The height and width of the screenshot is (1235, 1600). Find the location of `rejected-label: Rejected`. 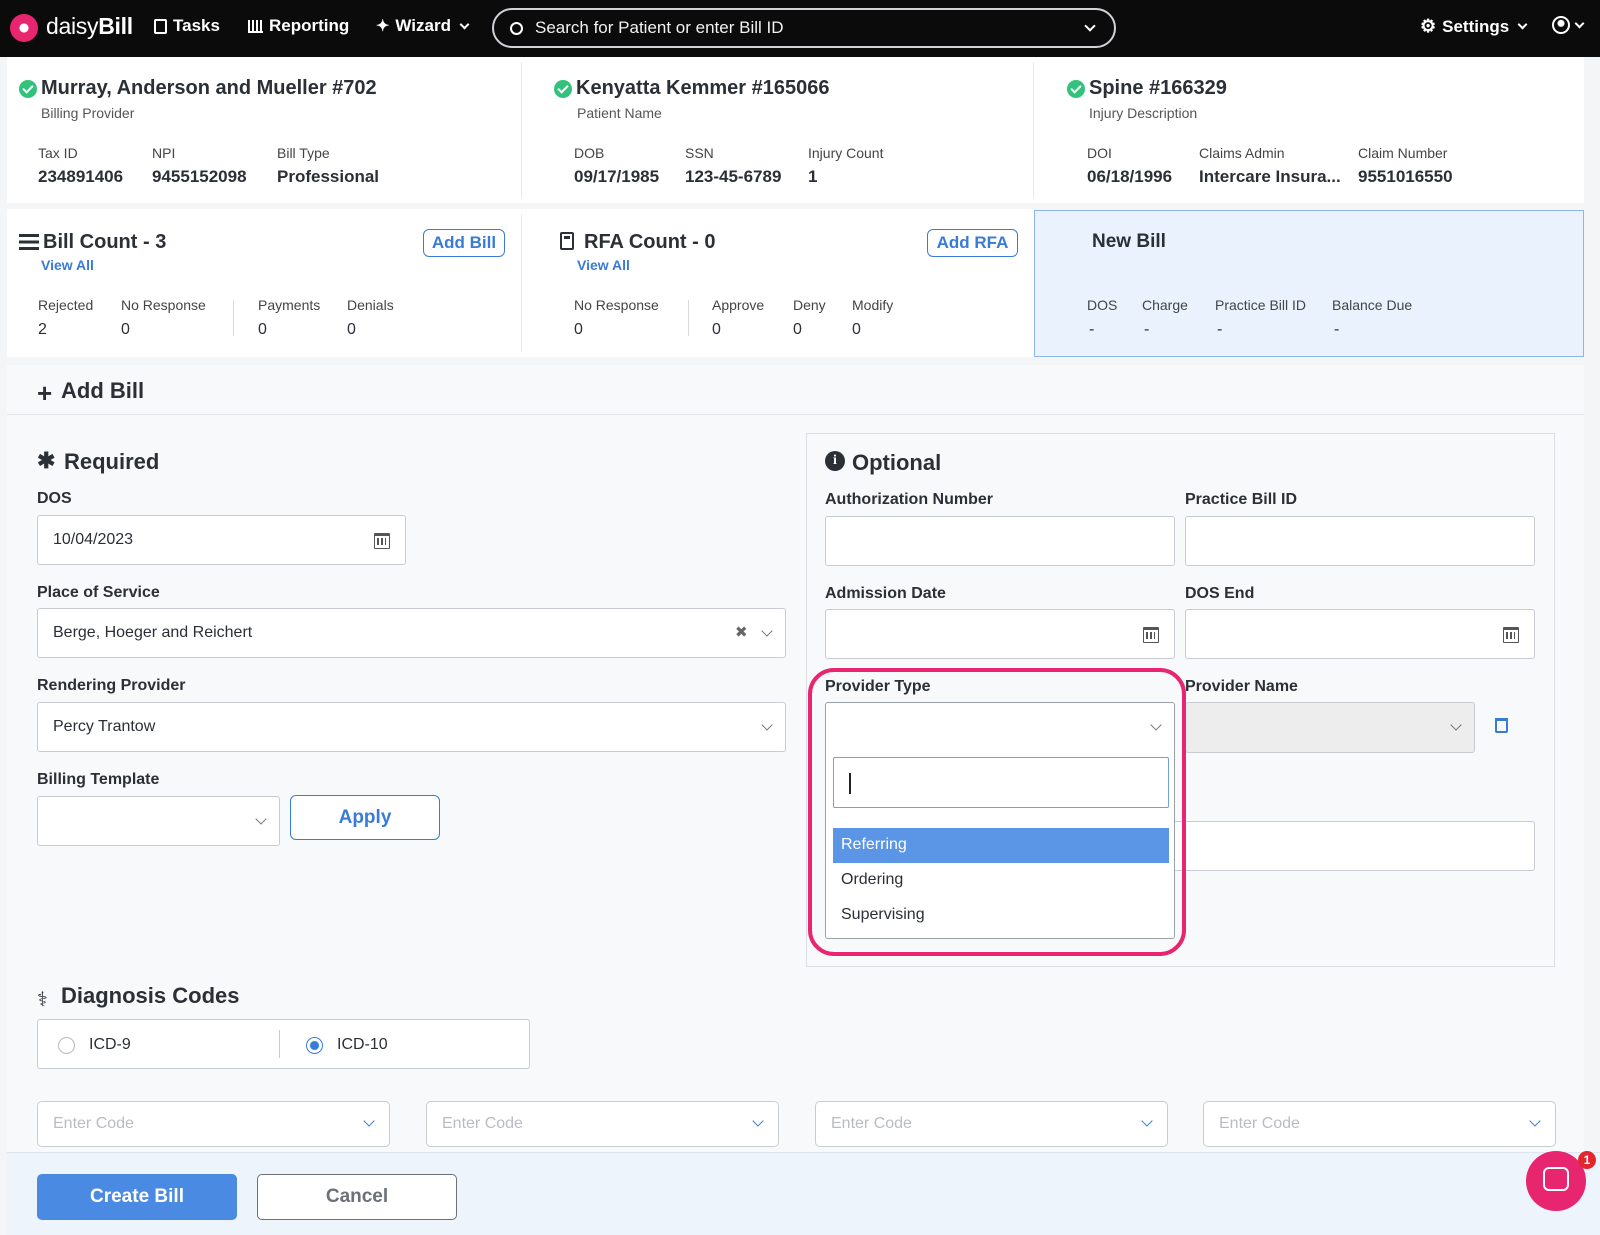

rejected-label: Rejected is located at coordinates (66, 305).